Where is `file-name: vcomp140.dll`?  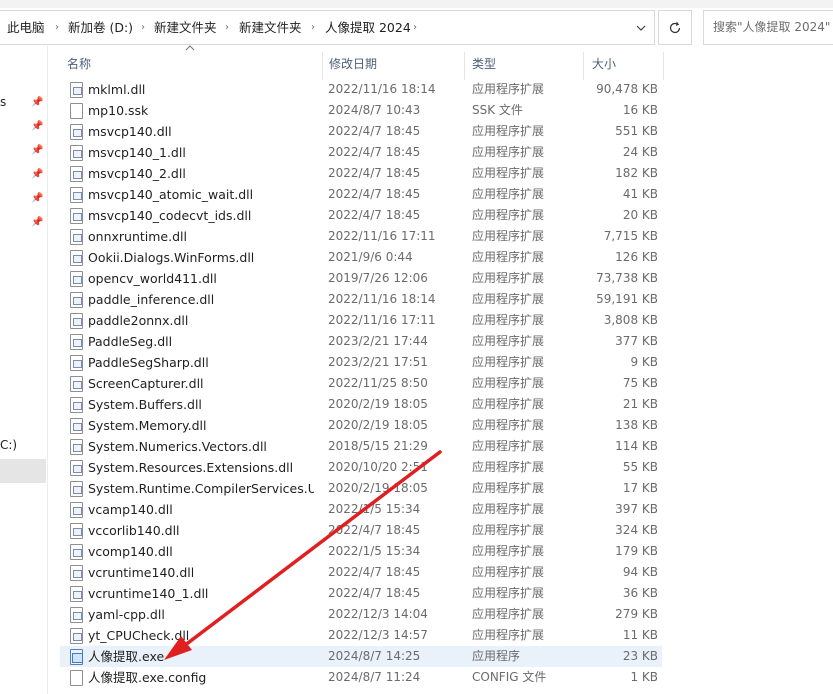
file-name: vcomp140.dll is located at coordinates (130, 551).